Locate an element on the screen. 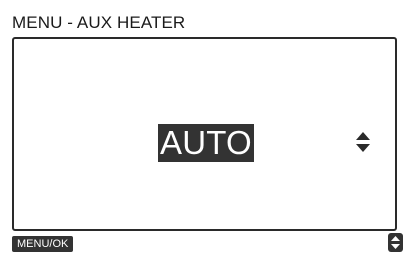  selected-value: AUTO is located at coordinates (206, 143).